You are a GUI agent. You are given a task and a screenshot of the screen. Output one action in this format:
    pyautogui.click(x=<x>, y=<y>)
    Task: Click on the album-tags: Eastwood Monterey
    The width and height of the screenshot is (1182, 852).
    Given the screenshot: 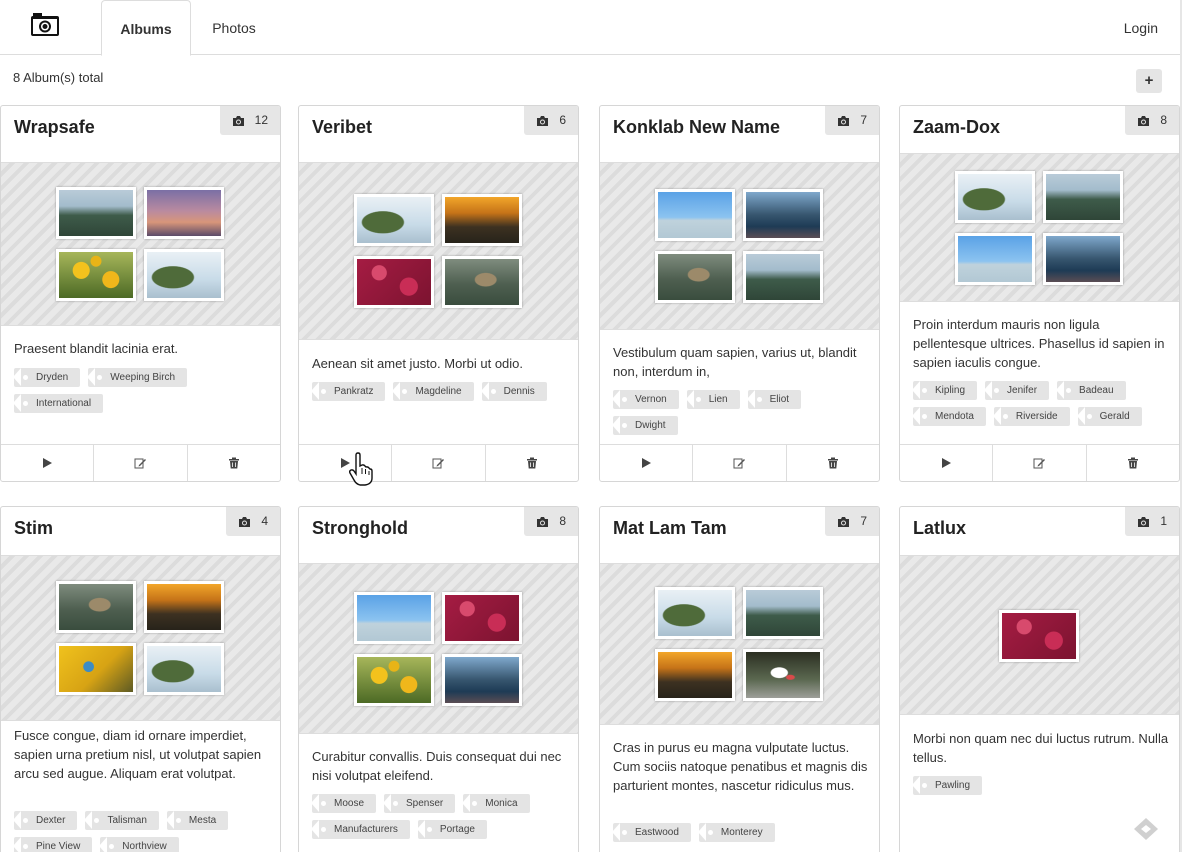 What is the action you would take?
    pyautogui.click(x=743, y=836)
    